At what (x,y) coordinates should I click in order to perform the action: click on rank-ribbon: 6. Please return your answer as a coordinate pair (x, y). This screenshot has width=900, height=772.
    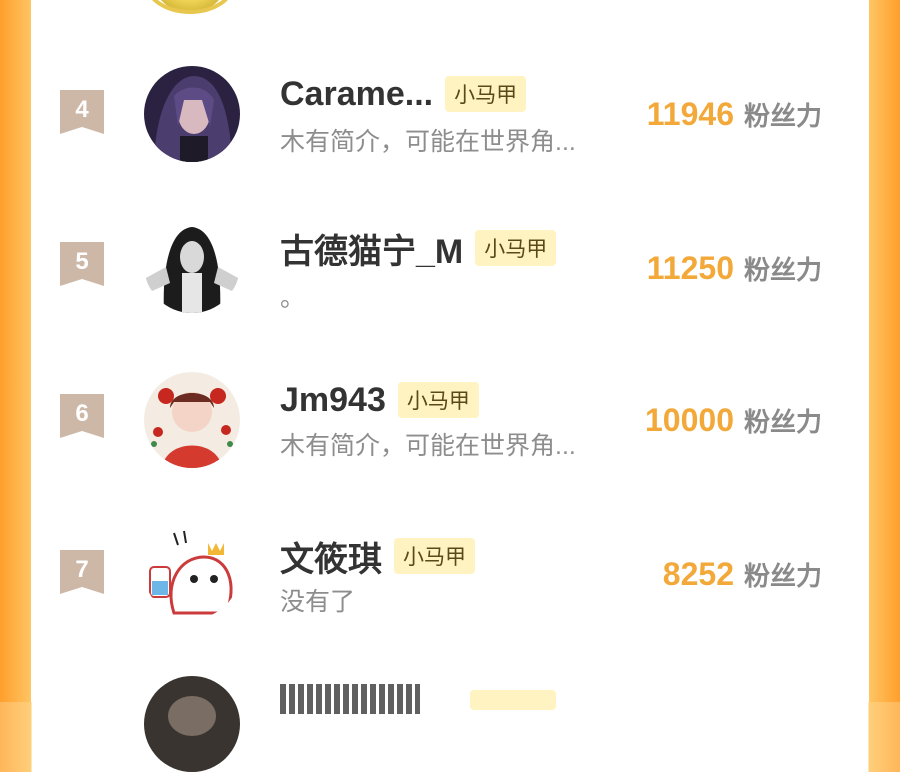
    Looking at the image, I should click on (82, 416).